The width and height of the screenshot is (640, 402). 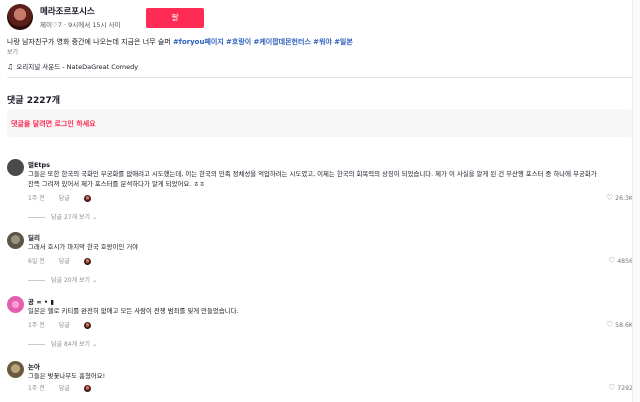 I want to click on comment-text: 그래서 호시가 마지막 한국 호랑이인 거야, so click(x=83, y=247).